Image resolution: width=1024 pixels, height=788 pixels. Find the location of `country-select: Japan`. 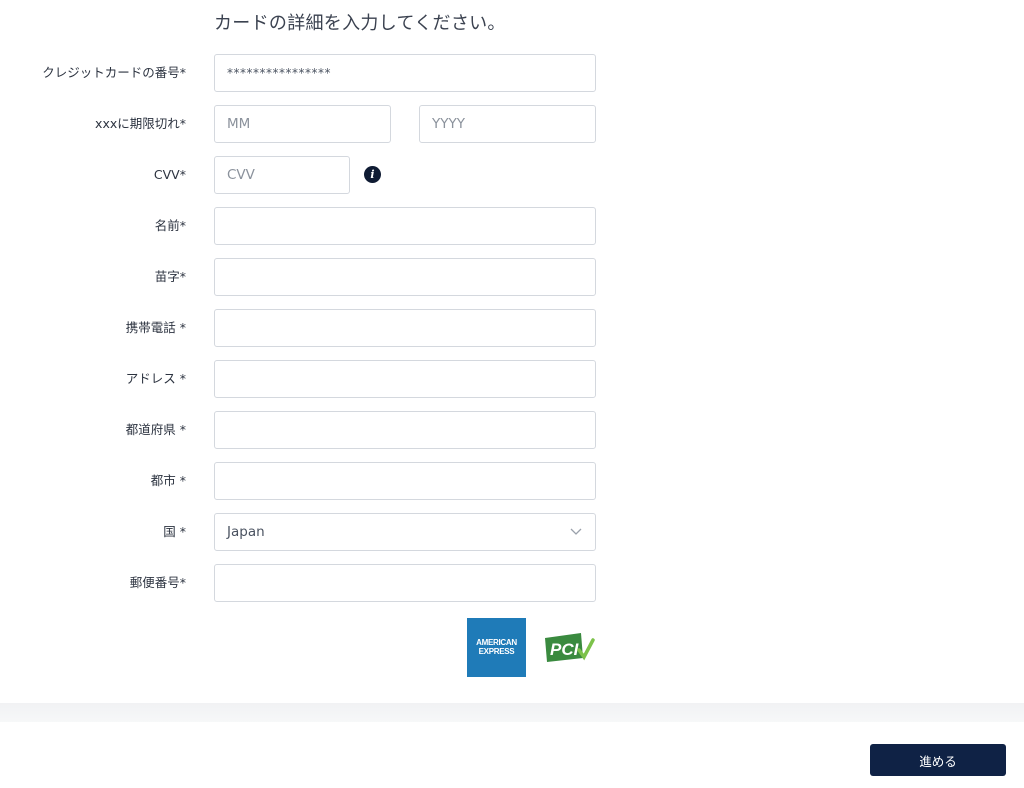

country-select: Japan is located at coordinates (405, 532).